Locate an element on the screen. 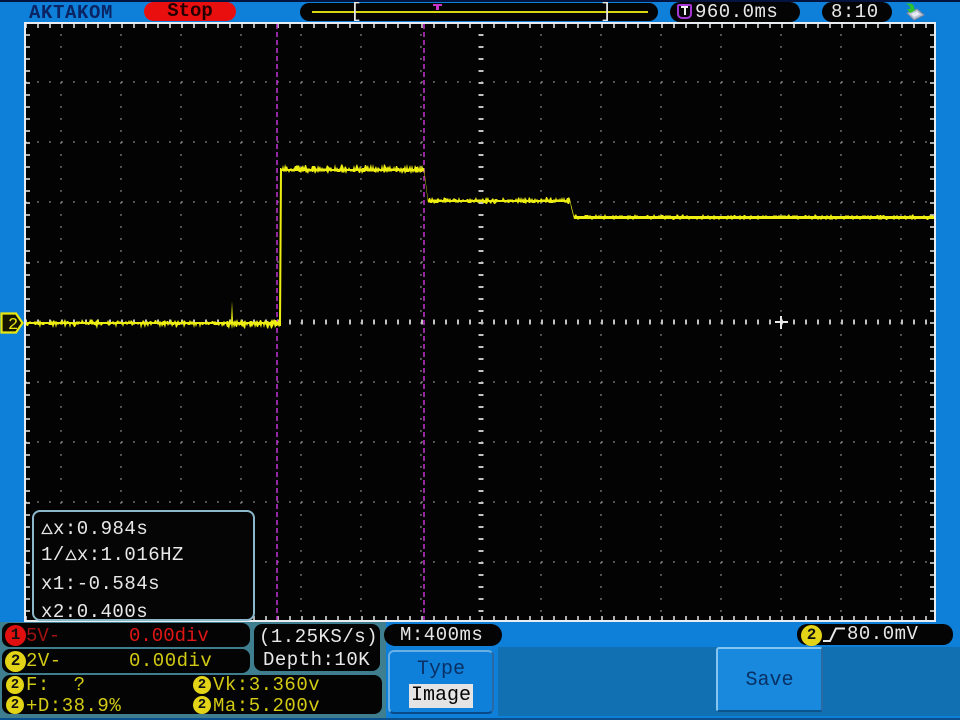 The image size is (960, 720). svg-text: 2 is located at coordinates (13, 325).